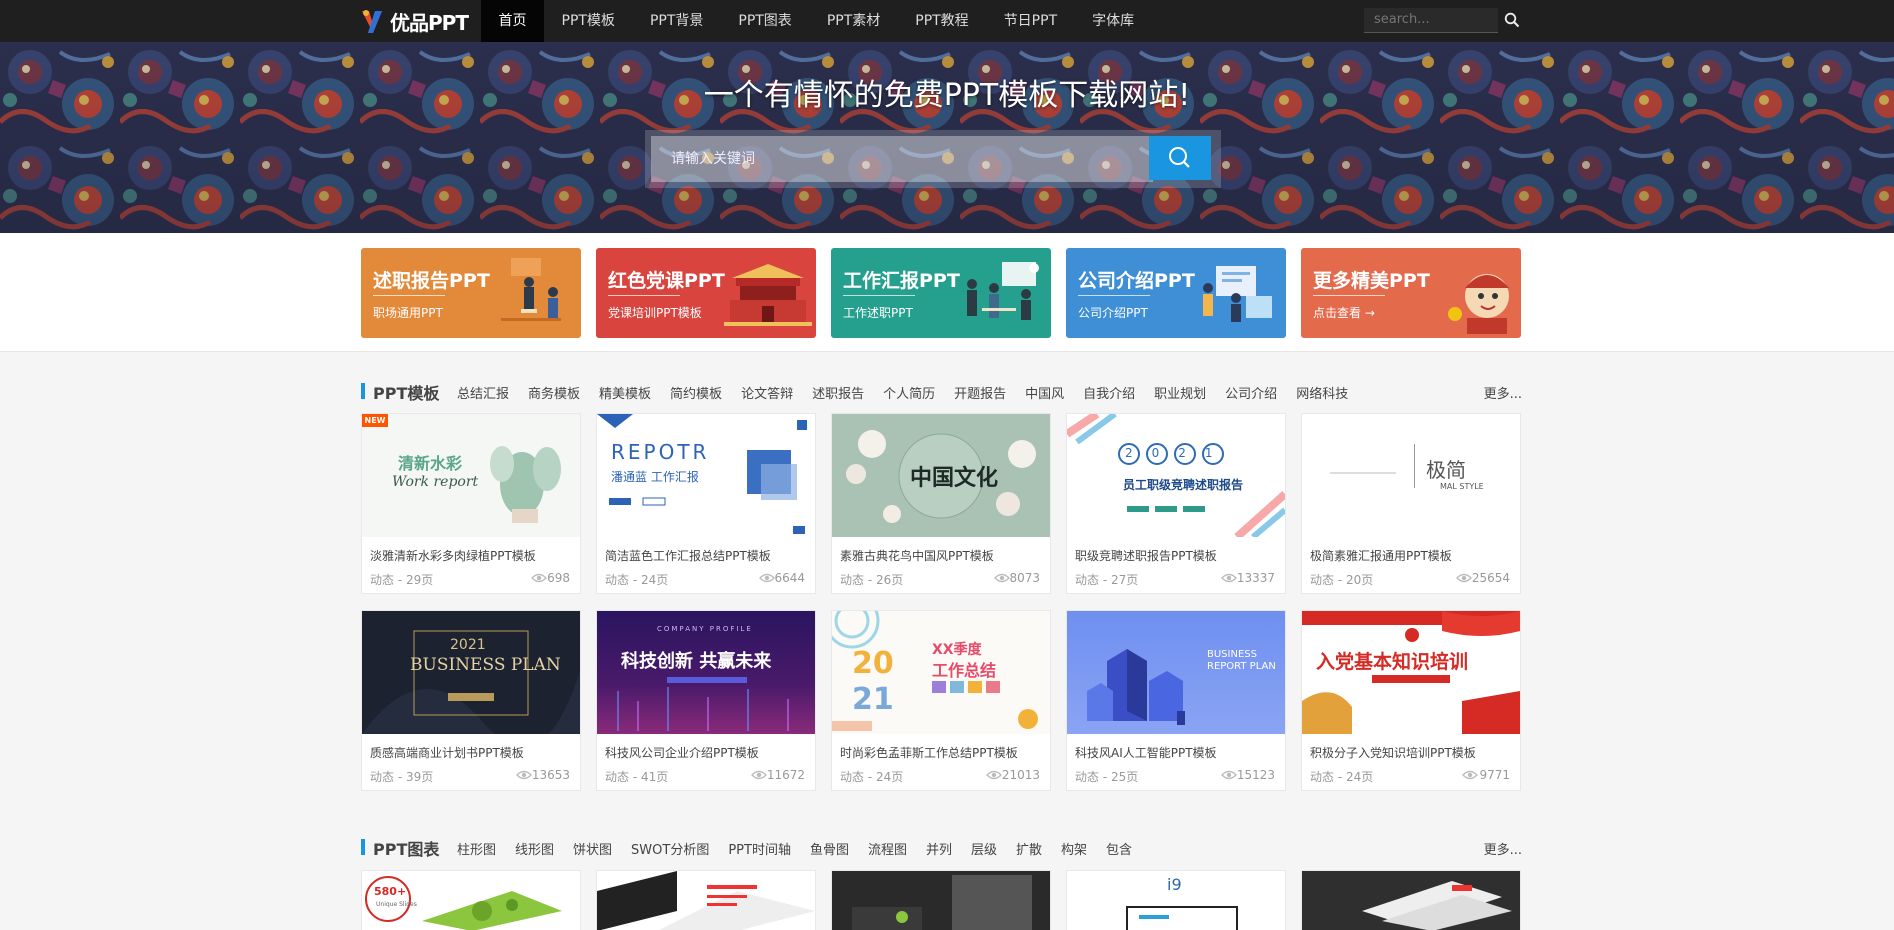 This screenshot has width=1894, height=930. What do you see at coordinates (980, 392) in the screenshot?
I see `tag-link: 开题报告` at bounding box center [980, 392].